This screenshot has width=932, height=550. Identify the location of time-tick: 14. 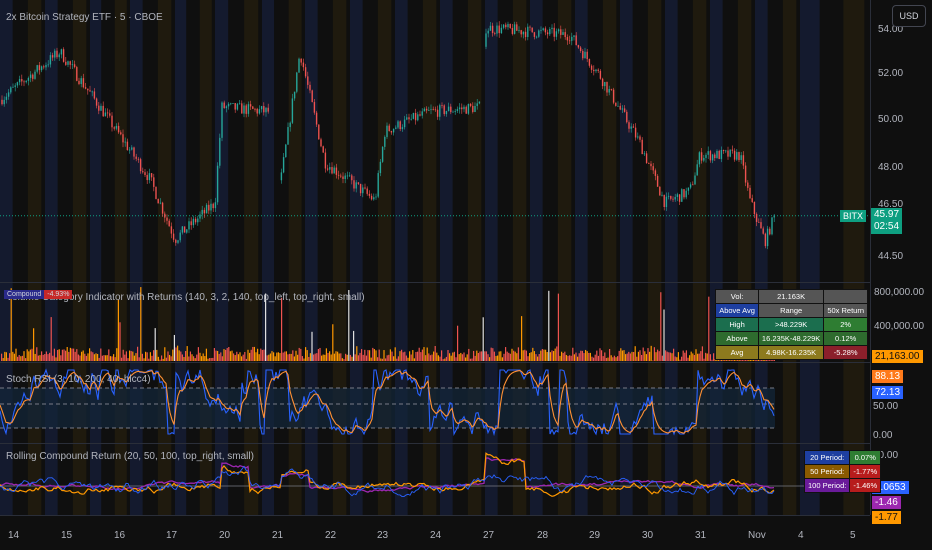
(14, 535).